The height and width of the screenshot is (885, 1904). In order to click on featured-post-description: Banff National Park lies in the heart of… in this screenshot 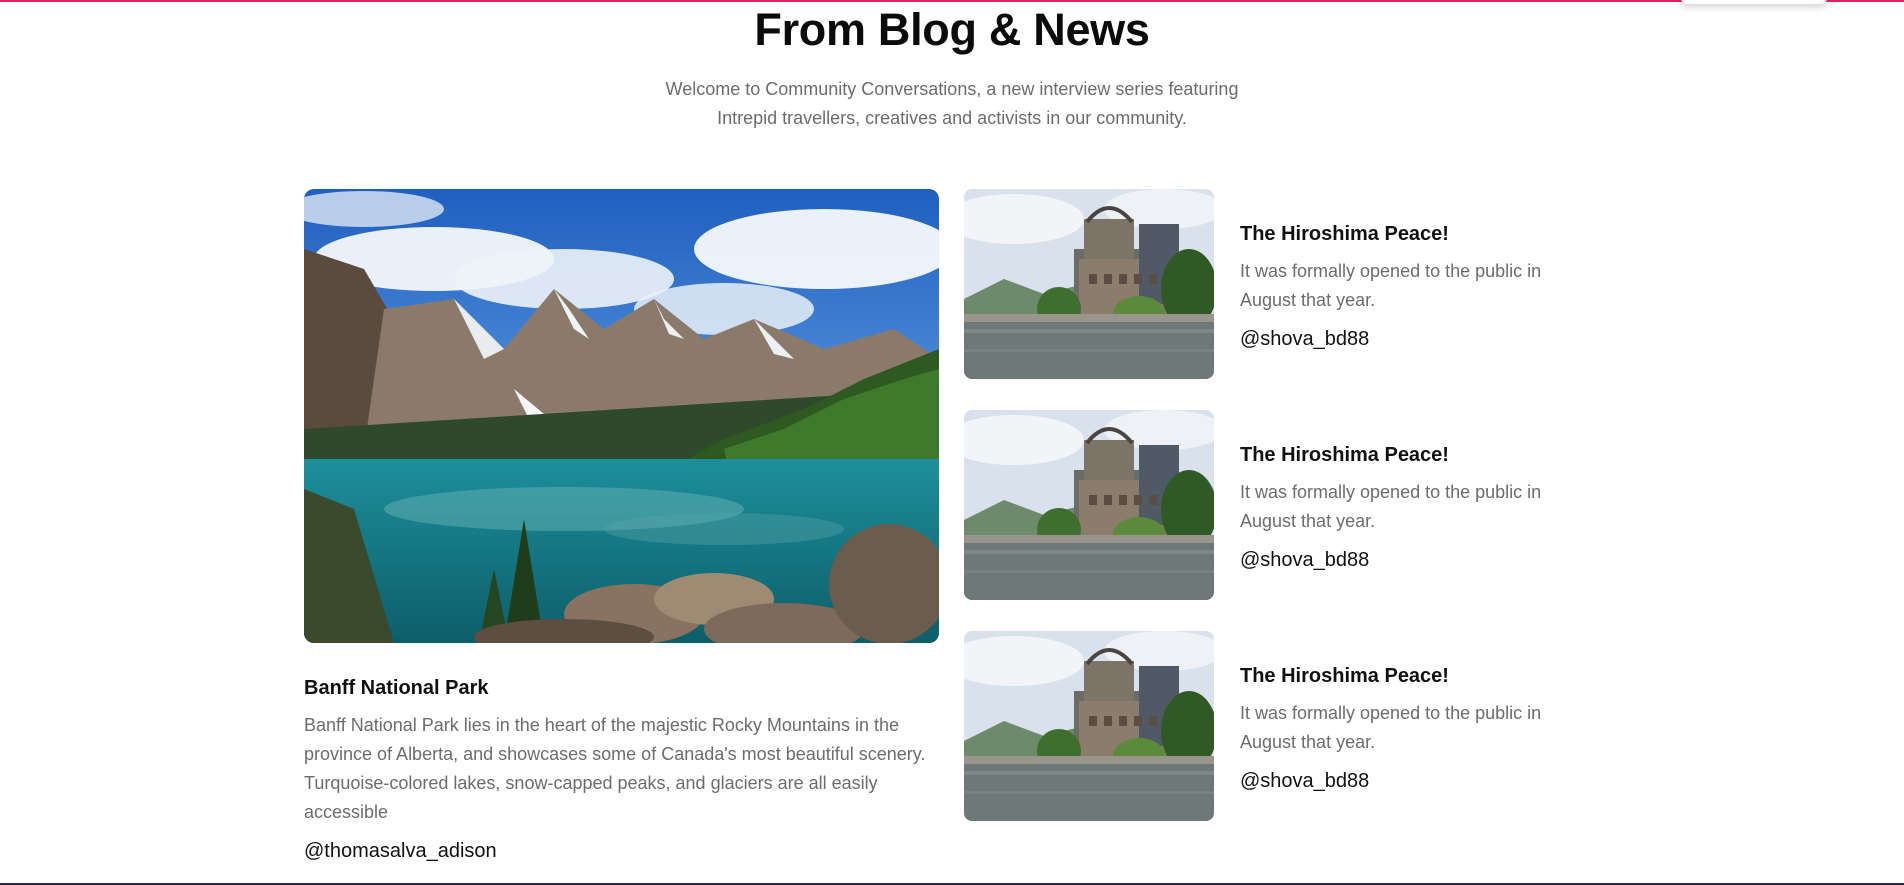, I will do `click(615, 768)`.